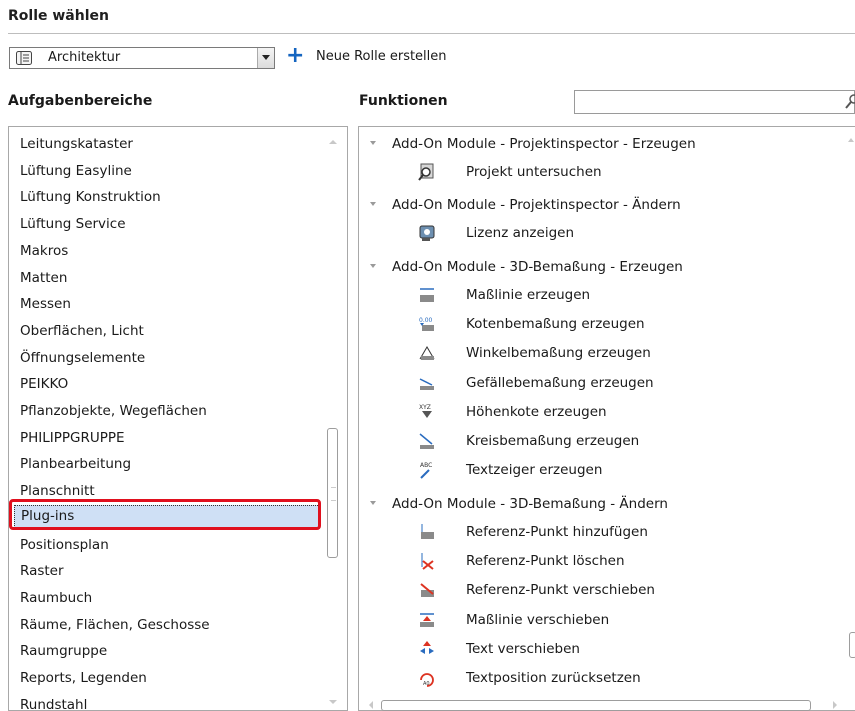  I want to click on tree-item: Lizenz anzeigen, so click(599, 233).